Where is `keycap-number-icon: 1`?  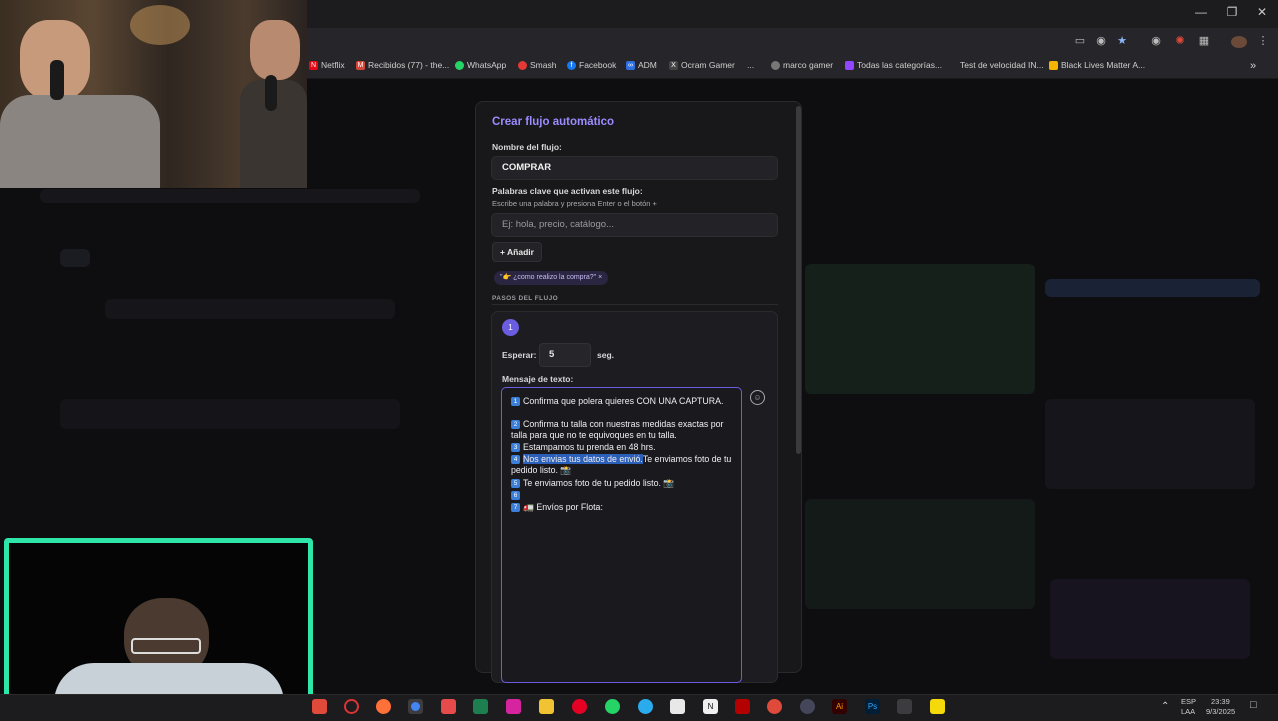 keycap-number-icon: 1 is located at coordinates (515, 401).